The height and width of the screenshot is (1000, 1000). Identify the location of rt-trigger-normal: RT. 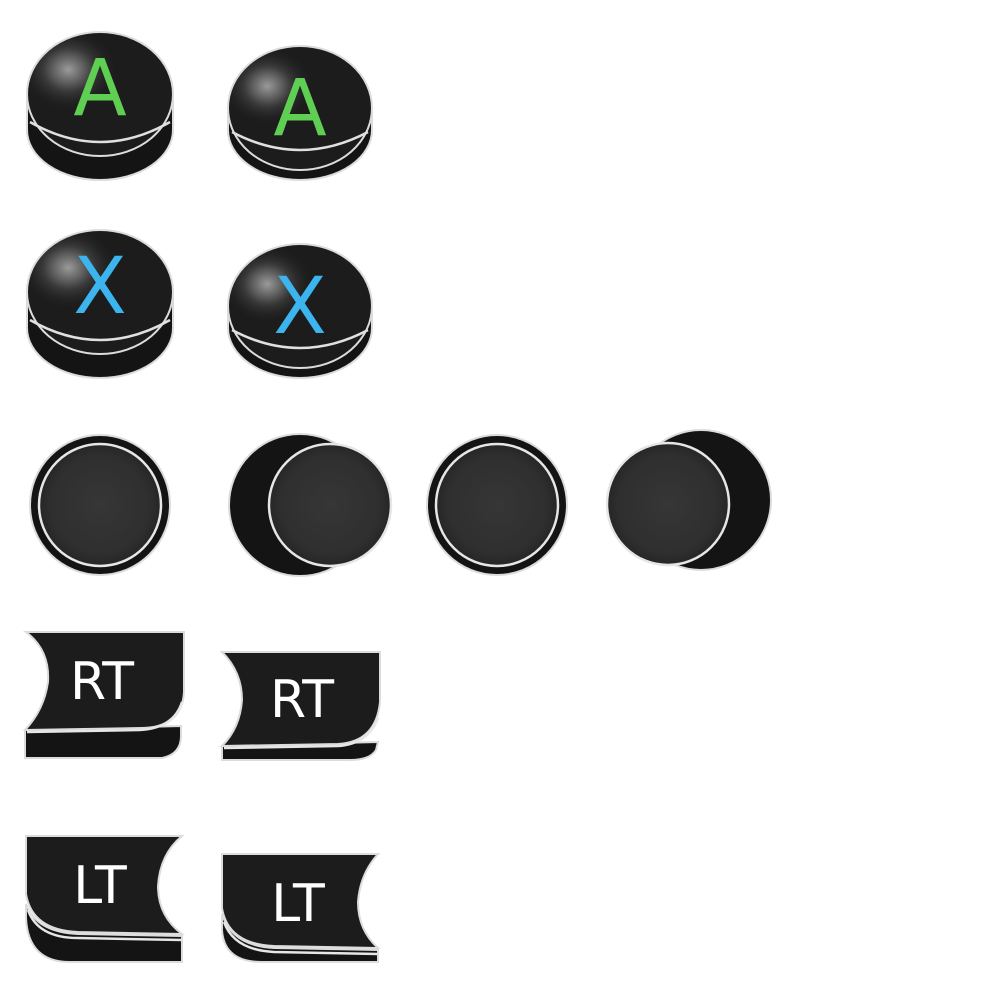
(104, 695).